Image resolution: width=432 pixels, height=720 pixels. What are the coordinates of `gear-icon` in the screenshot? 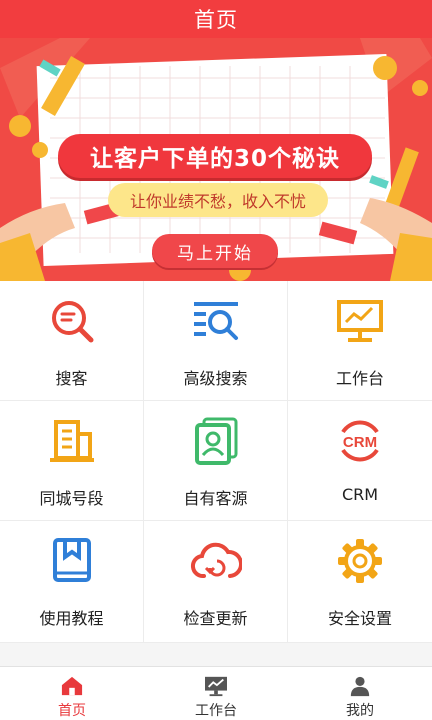 It's located at (360, 561).